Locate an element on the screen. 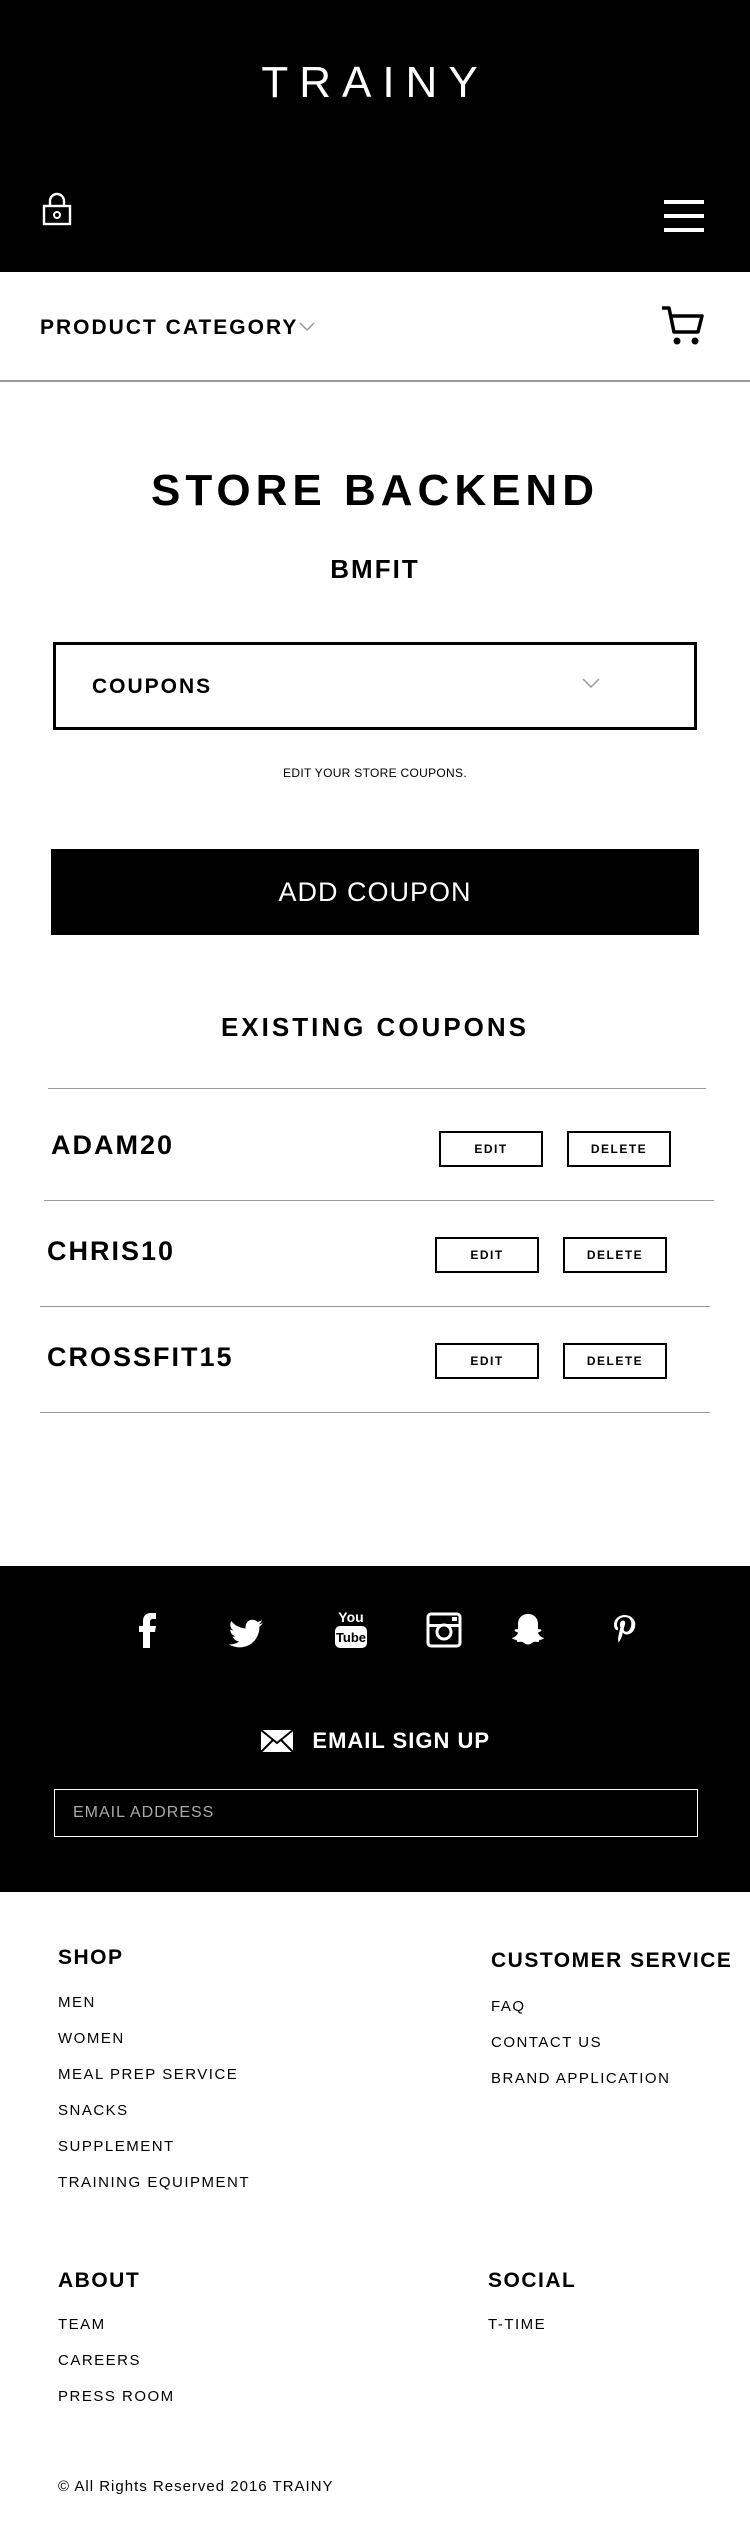  brand-logo: TRAINY is located at coordinates (375, 83).